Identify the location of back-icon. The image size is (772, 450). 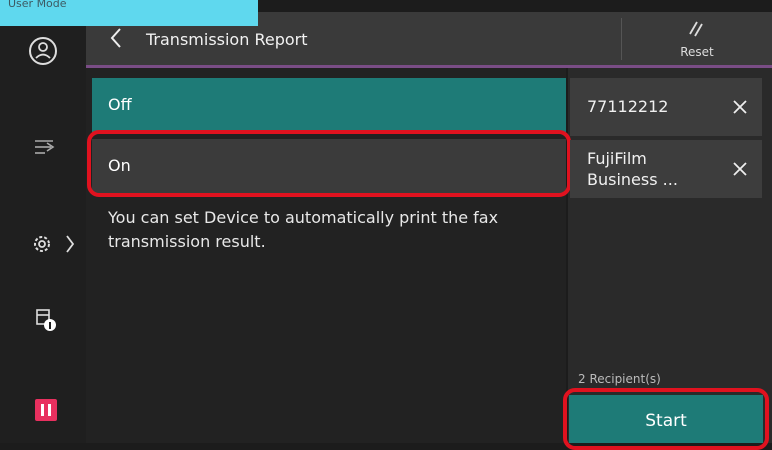
(116, 38).